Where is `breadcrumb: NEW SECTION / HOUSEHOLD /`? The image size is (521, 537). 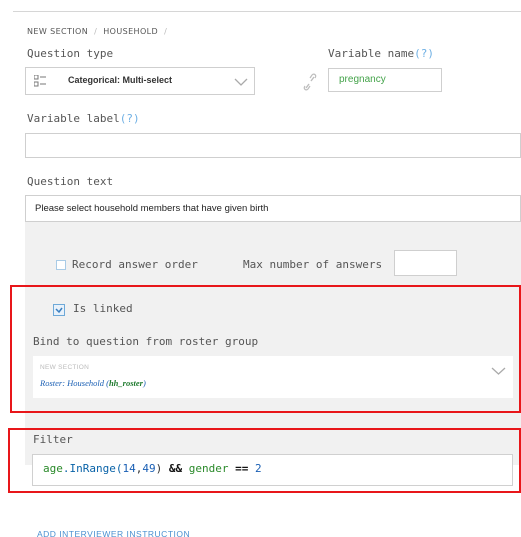
breadcrumb: NEW SECTION / HOUSEHOLD / is located at coordinates (97, 31).